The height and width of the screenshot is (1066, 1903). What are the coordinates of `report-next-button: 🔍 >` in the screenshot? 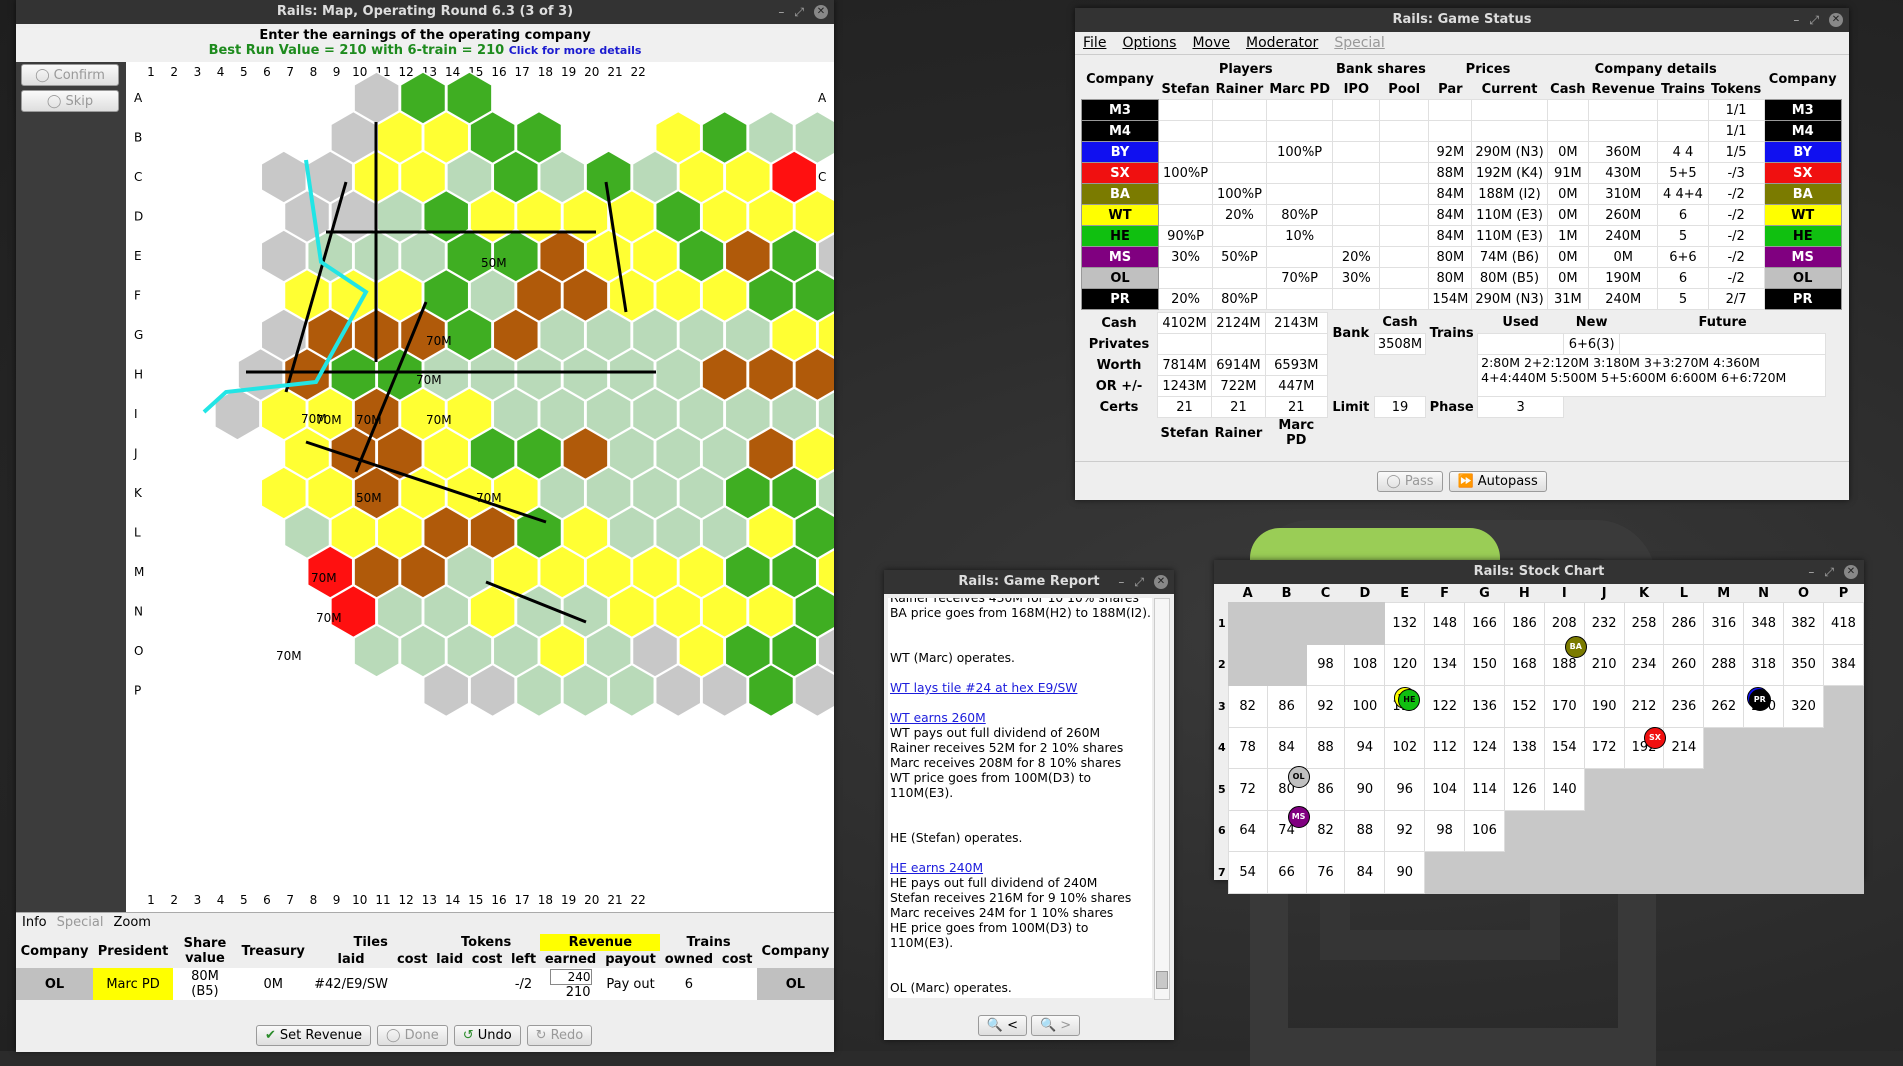 It's located at (1056, 1025).